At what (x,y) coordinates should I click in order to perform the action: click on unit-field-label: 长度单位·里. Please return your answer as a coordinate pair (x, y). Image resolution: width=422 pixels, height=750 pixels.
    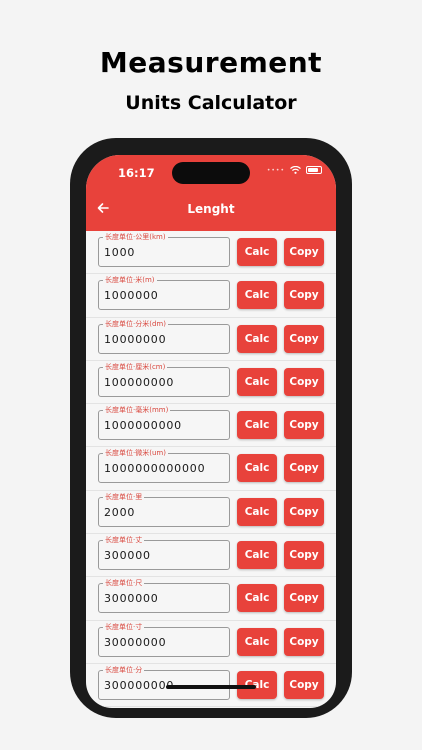
    Looking at the image, I should click on (124, 496).